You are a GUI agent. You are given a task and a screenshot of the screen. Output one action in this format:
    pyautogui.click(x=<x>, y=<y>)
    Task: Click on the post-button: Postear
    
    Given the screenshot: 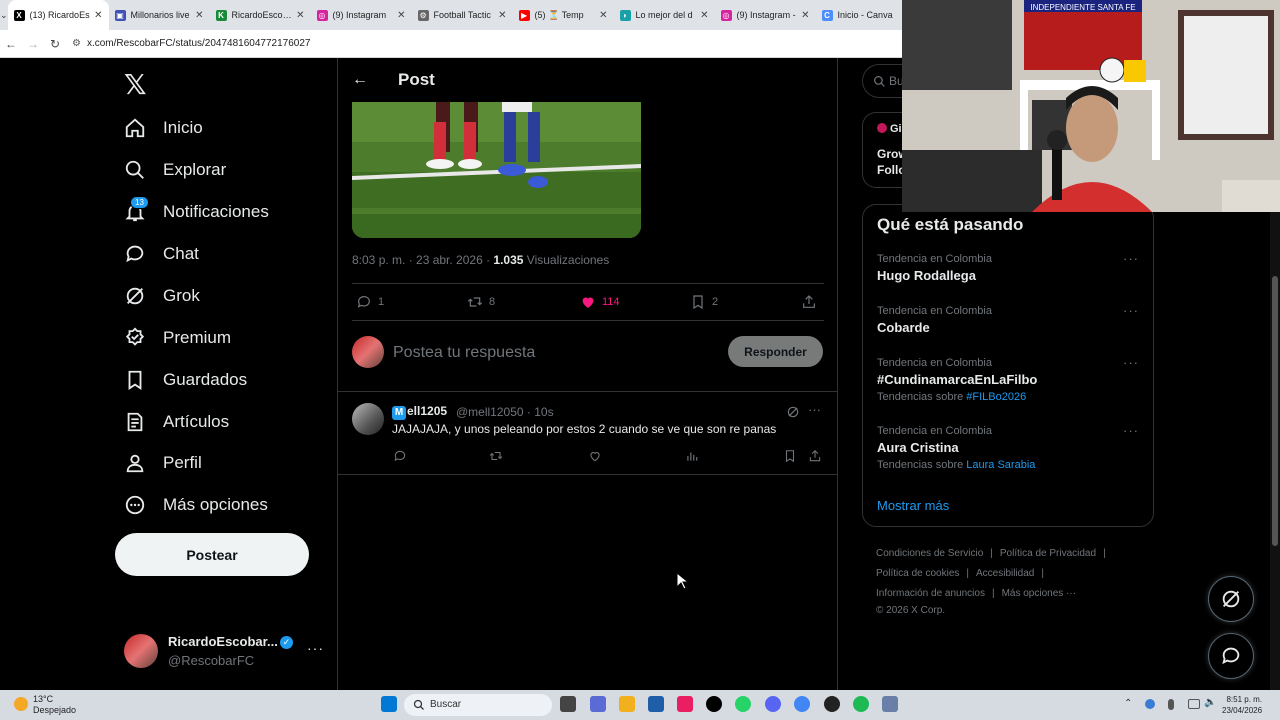 What is the action you would take?
    pyautogui.click(x=212, y=554)
    